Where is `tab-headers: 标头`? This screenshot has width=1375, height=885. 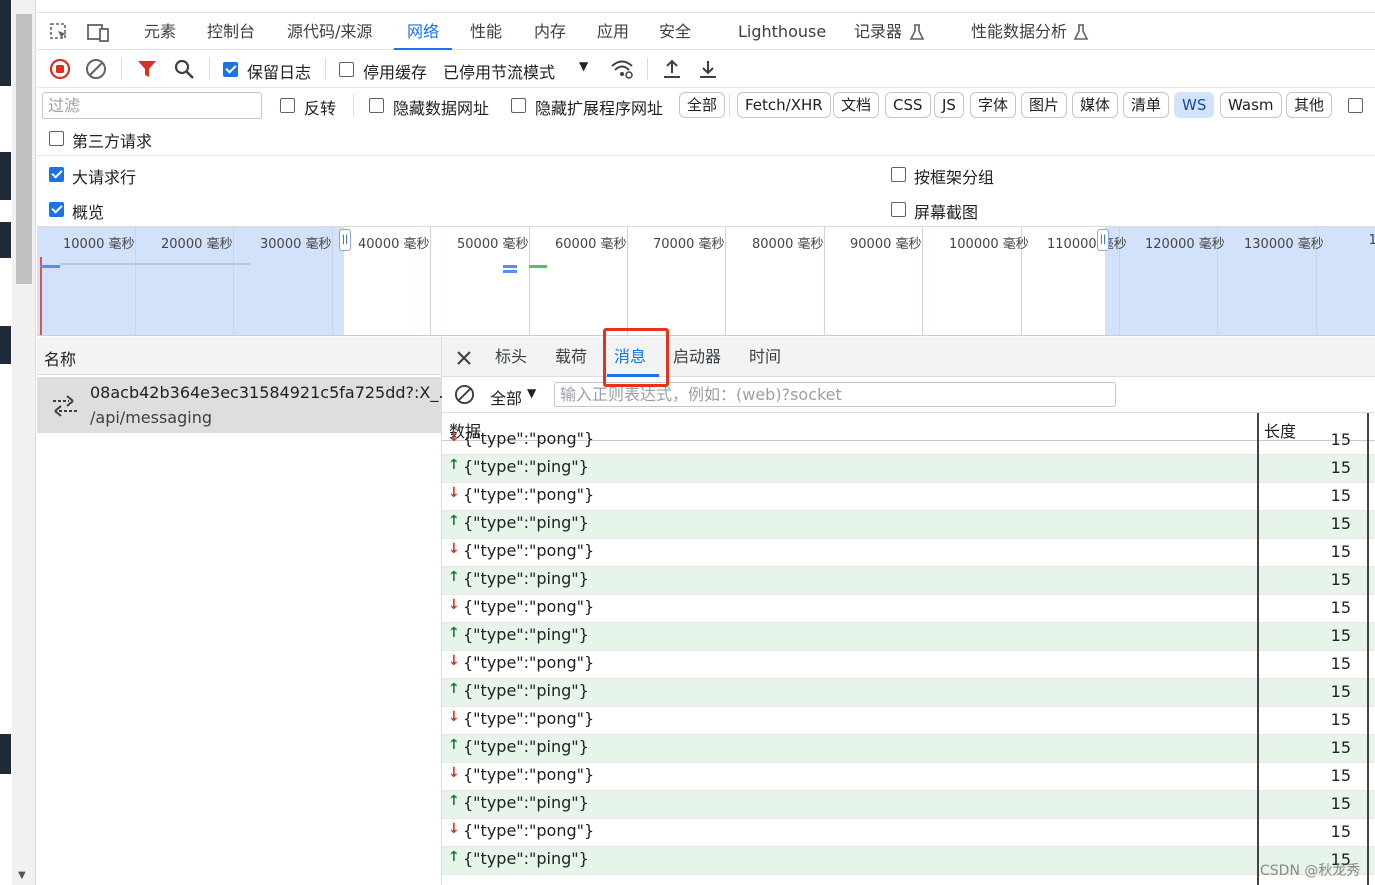
tab-headers: 标头 is located at coordinates (511, 357).